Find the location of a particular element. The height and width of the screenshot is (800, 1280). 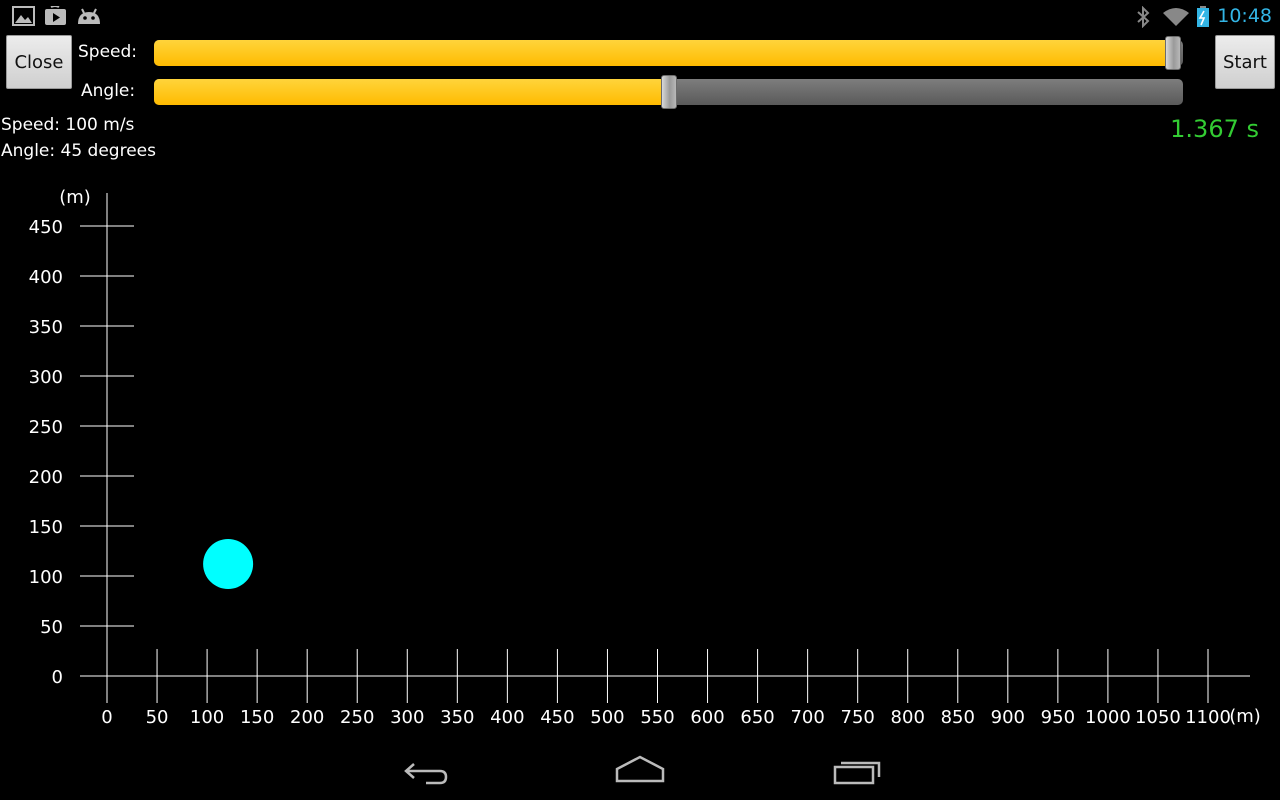

x-tick-label: 250 is located at coordinates (357, 717).